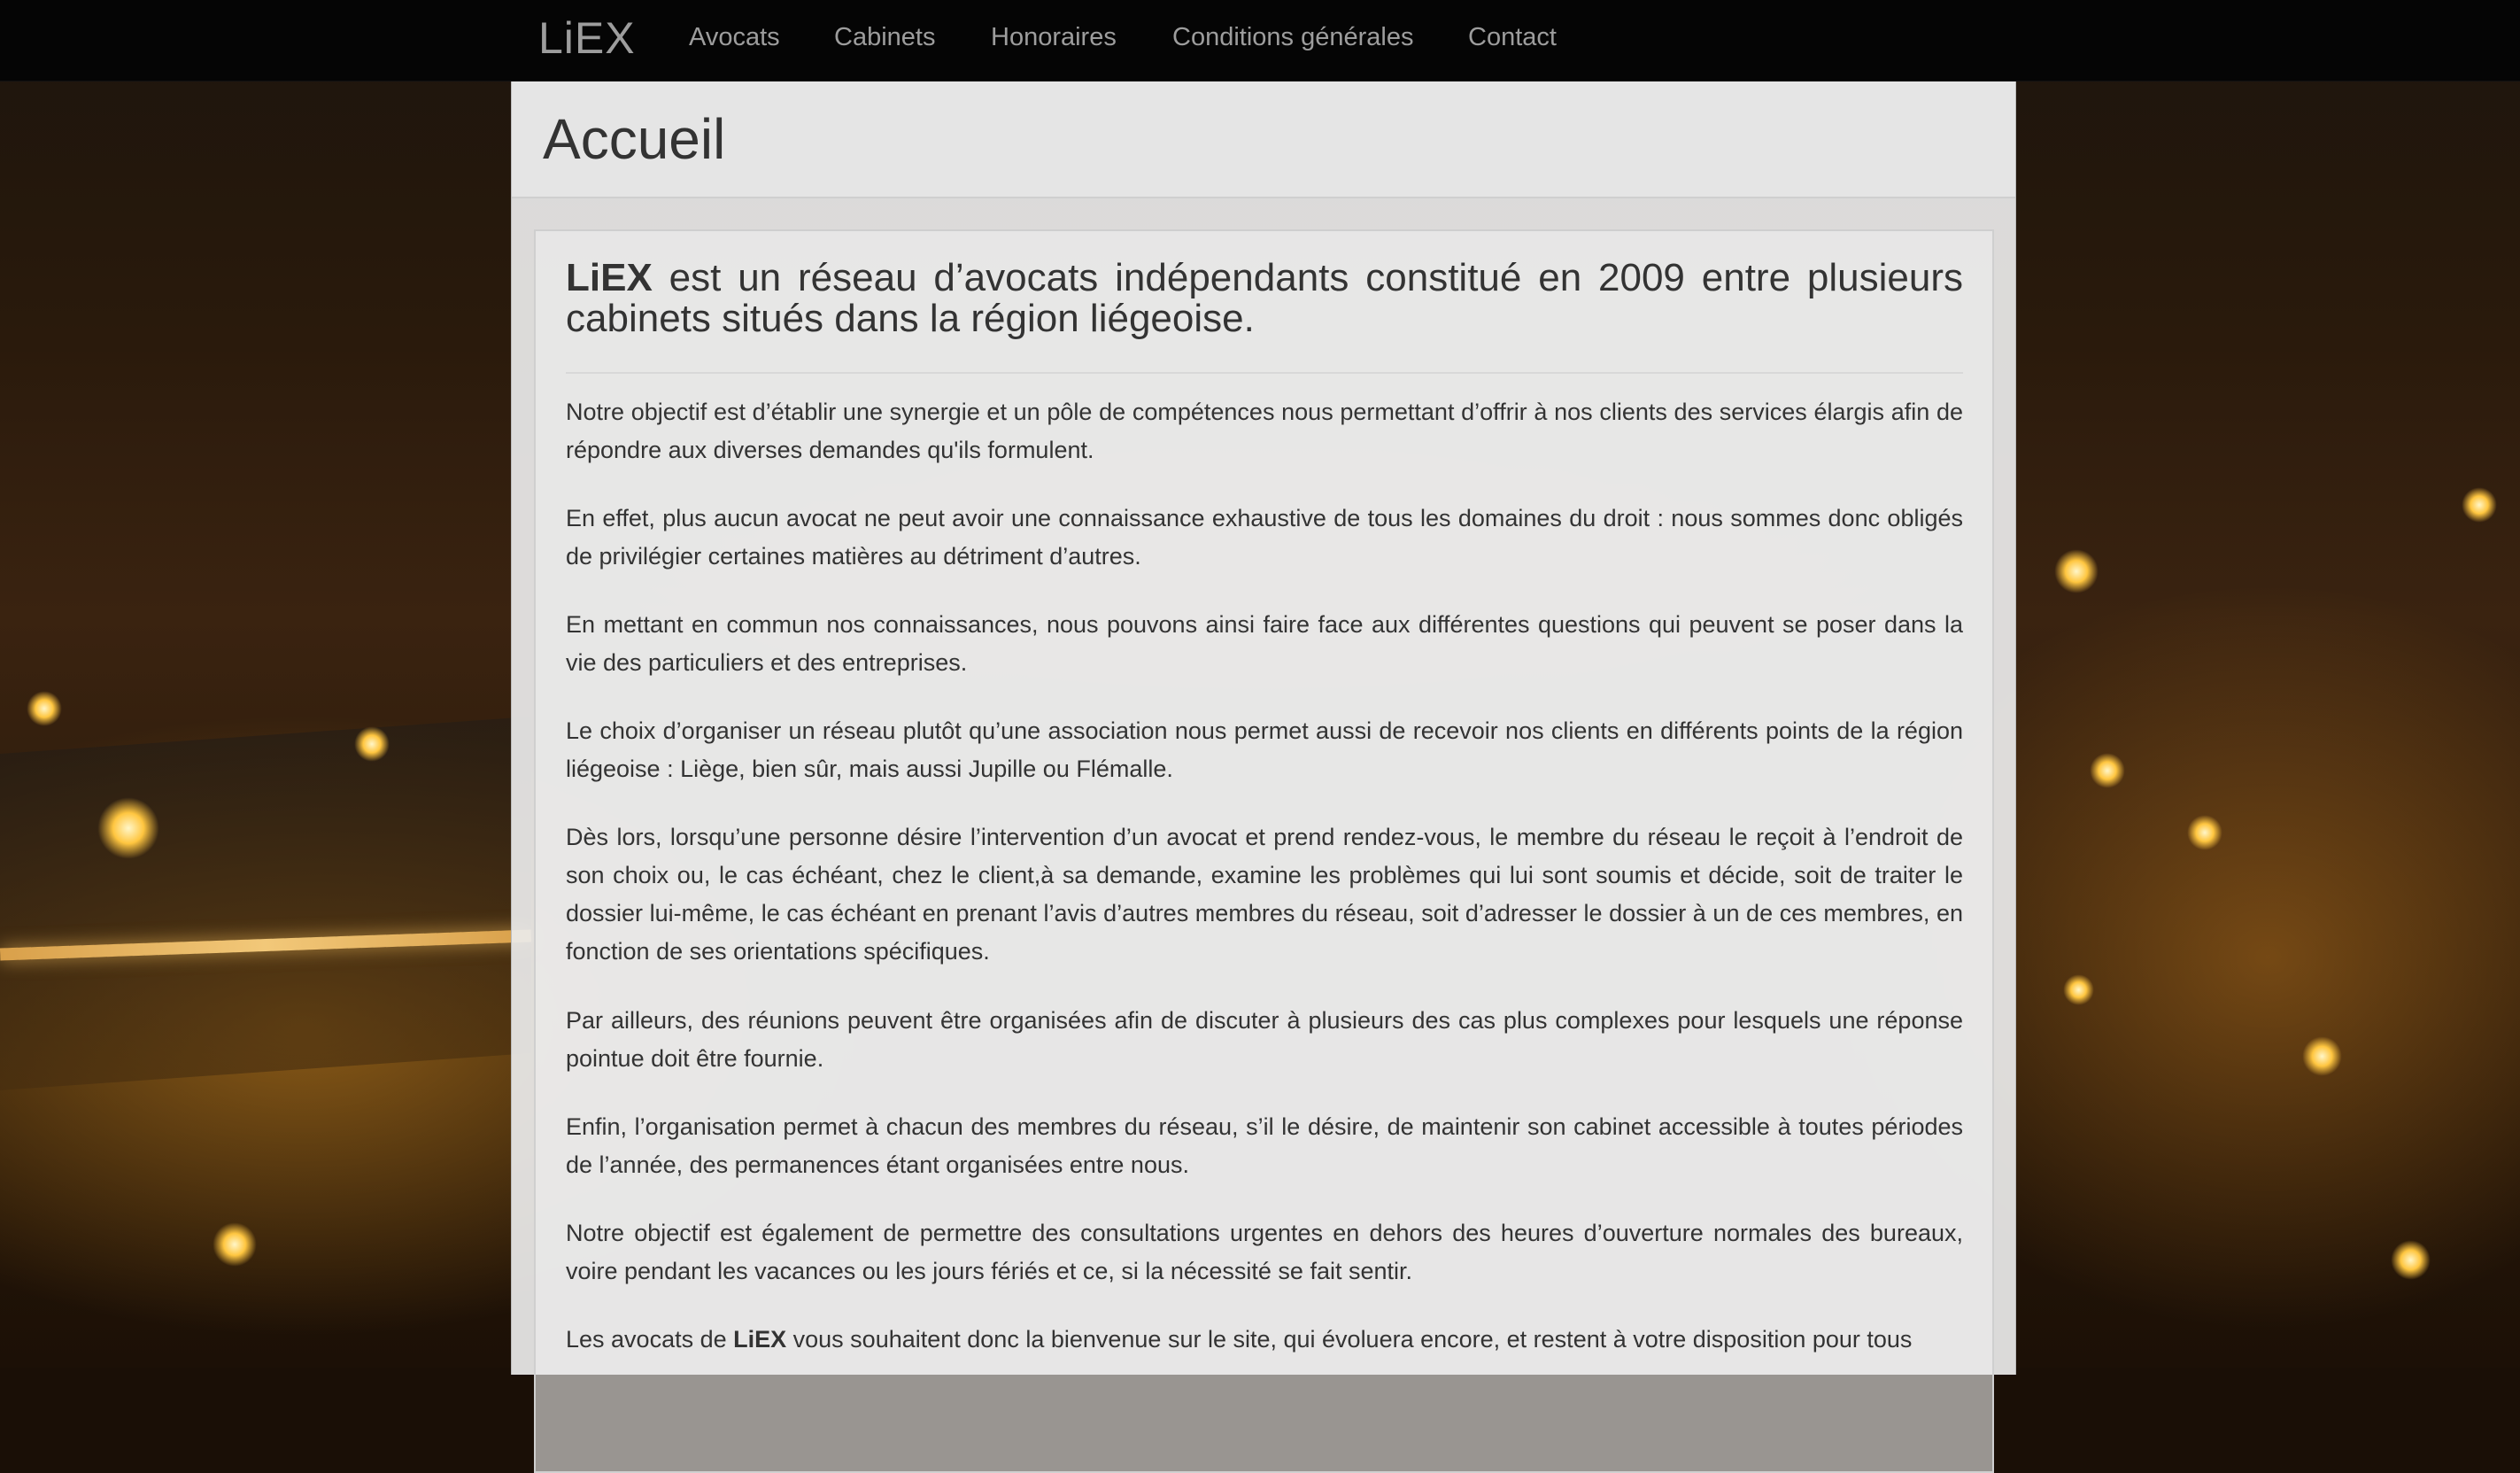 This screenshot has width=2520, height=1473. What do you see at coordinates (884, 37) in the screenshot?
I see `nav-item-cabinets: Cabinets` at bounding box center [884, 37].